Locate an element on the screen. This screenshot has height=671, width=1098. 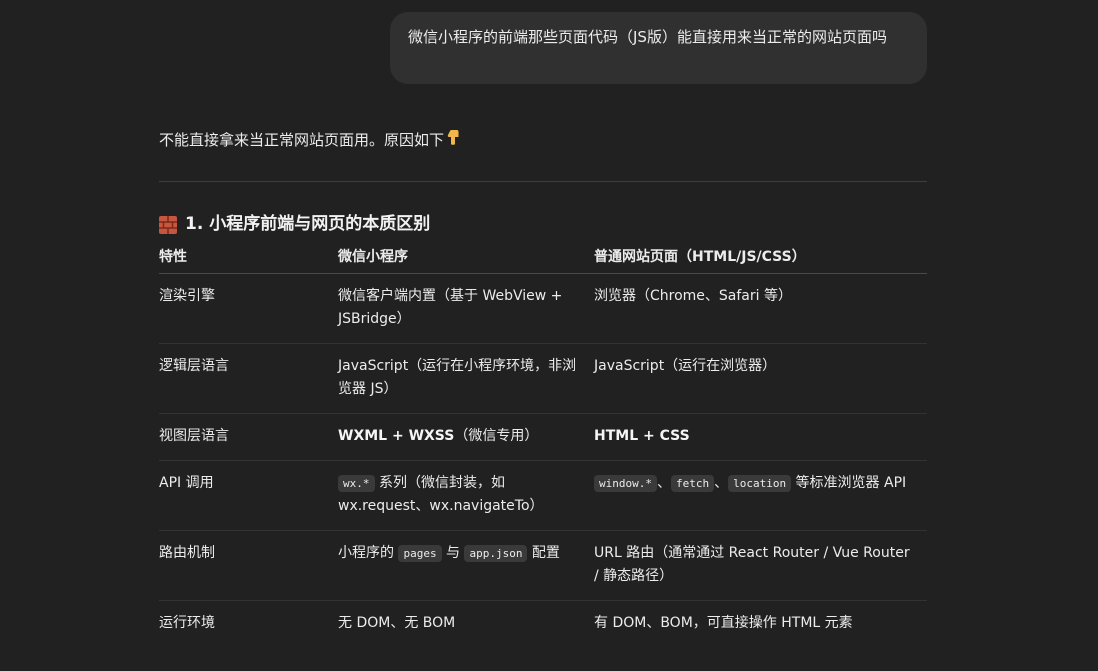
row-feature: API 调用 is located at coordinates (248, 495).